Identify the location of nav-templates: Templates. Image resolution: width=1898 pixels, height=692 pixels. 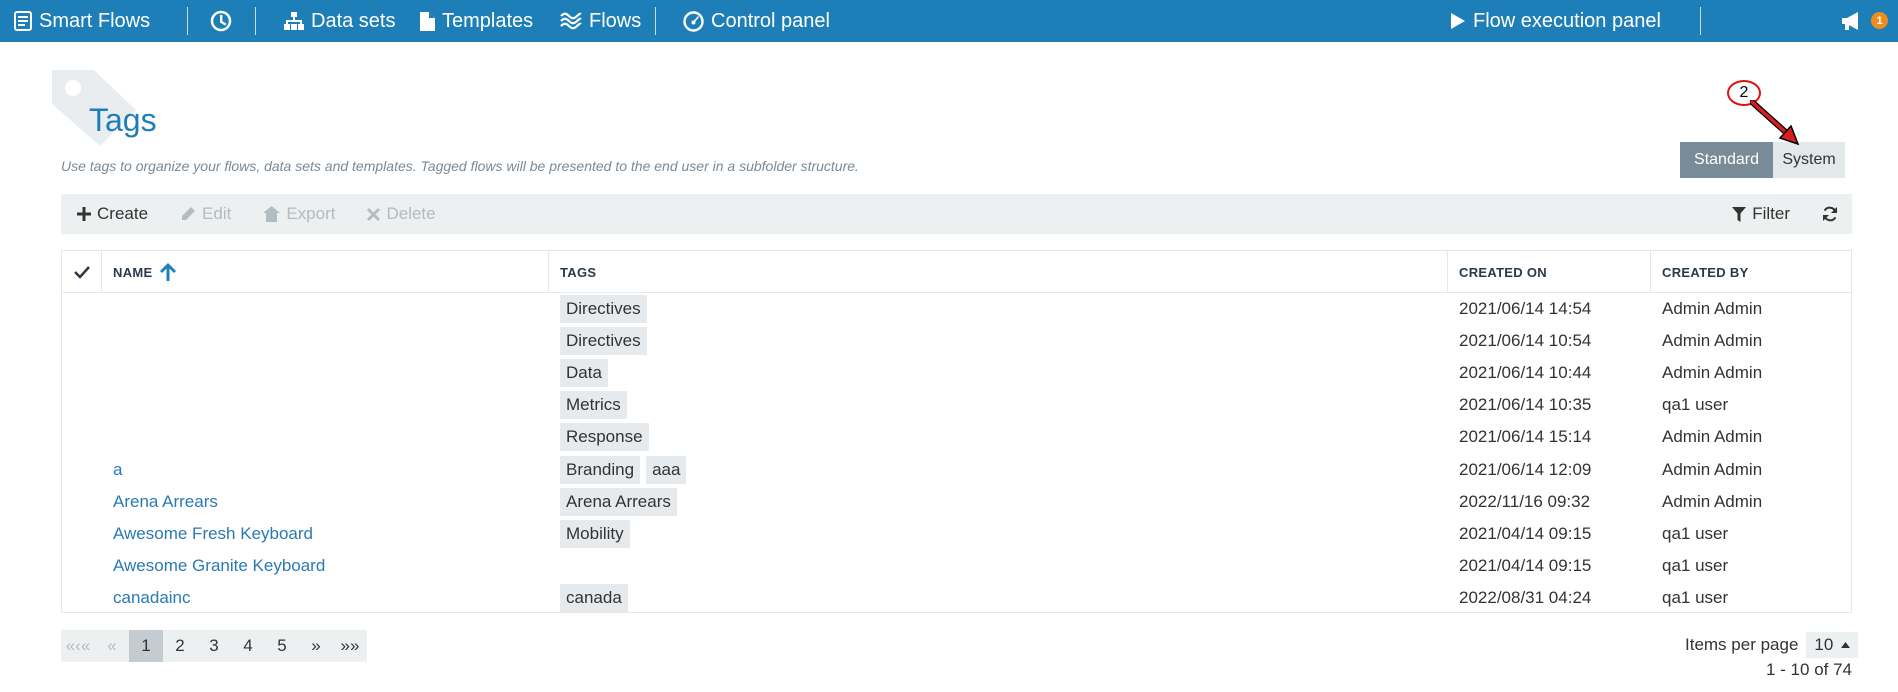
(476, 21).